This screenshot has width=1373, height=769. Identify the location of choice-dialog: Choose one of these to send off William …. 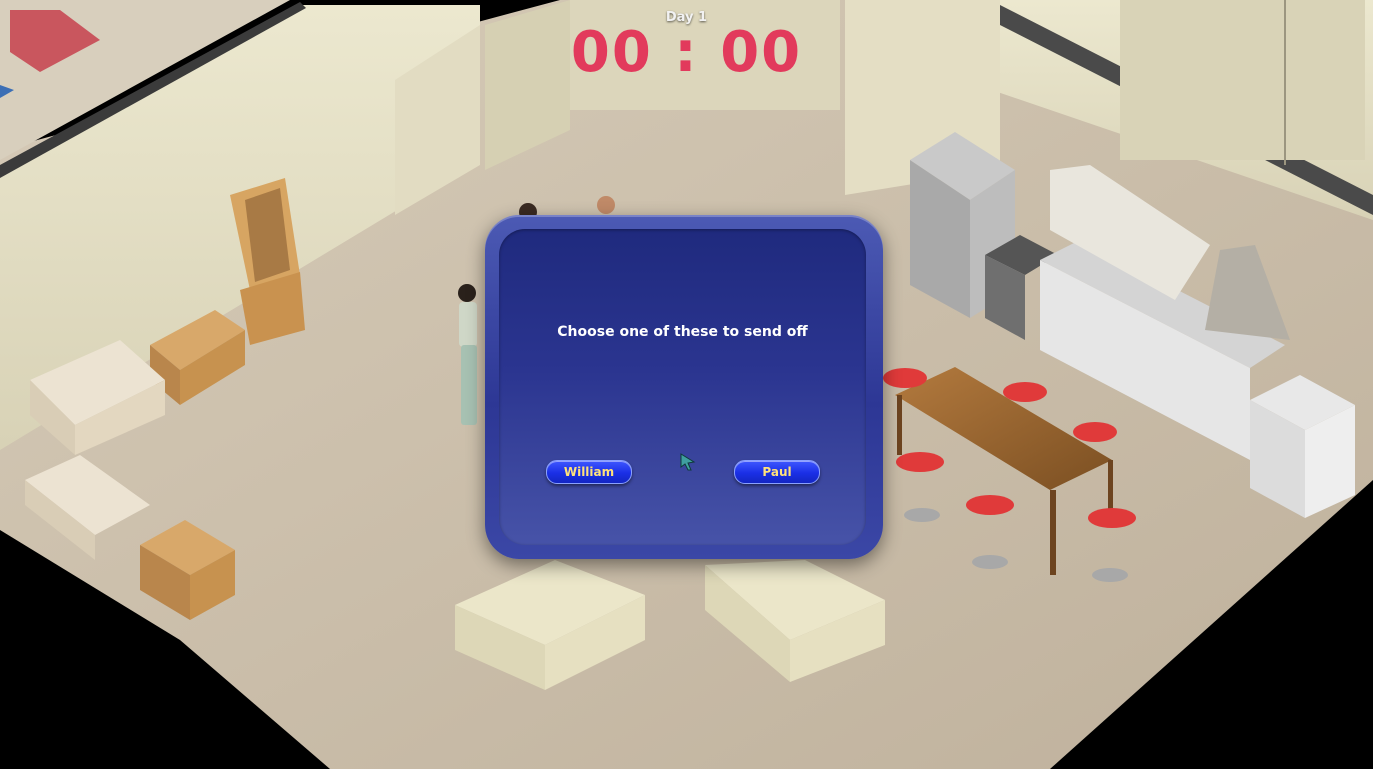
(684, 387).